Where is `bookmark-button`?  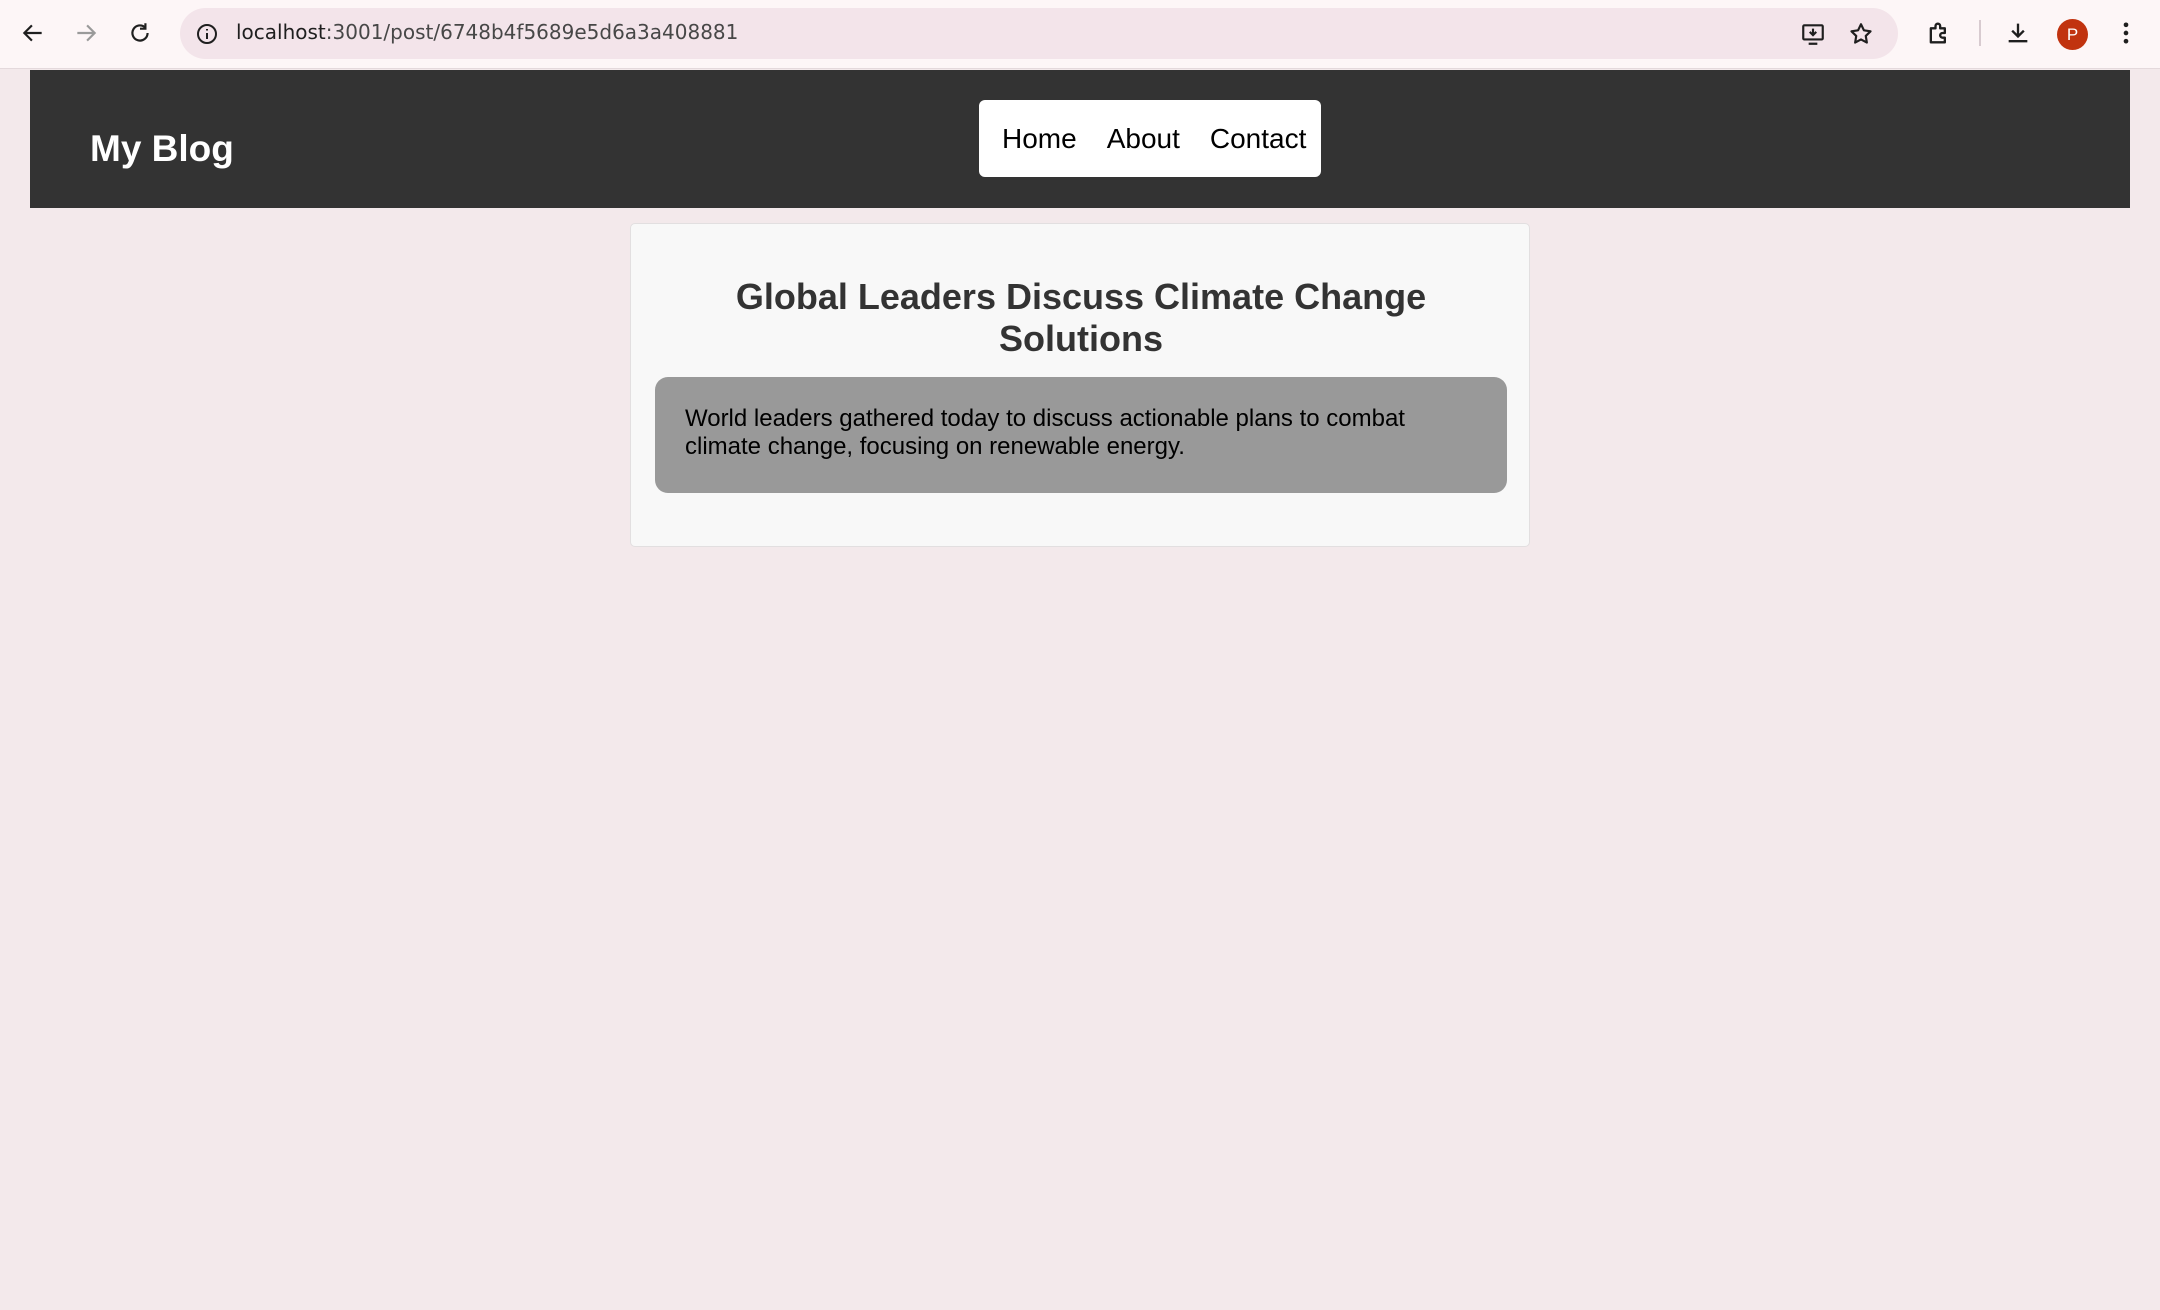 bookmark-button is located at coordinates (1861, 34).